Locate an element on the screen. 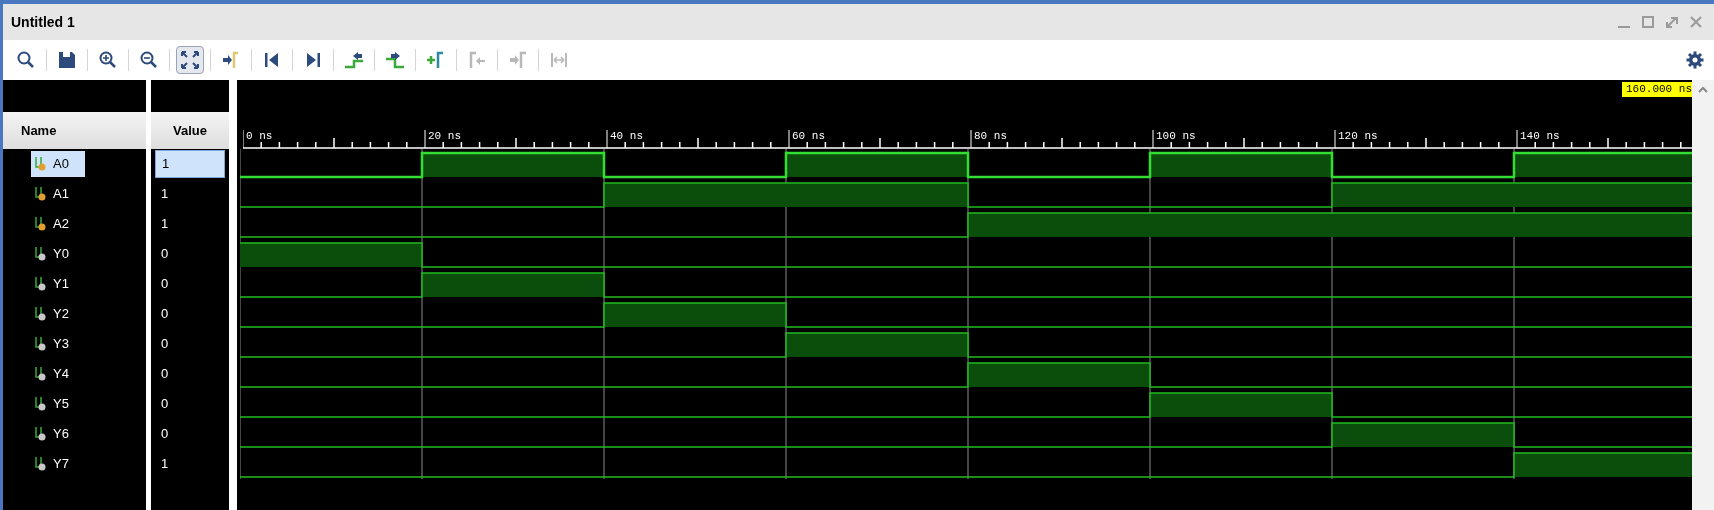 This screenshot has width=1714, height=510. time-label: 60 ns is located at coordinates (808, 136).